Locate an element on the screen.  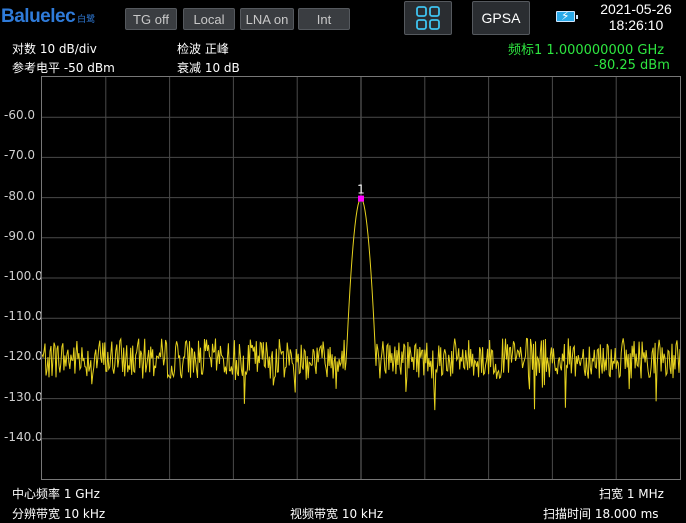
y-tick-label: -130.0 is located at coordinates (23, 396).